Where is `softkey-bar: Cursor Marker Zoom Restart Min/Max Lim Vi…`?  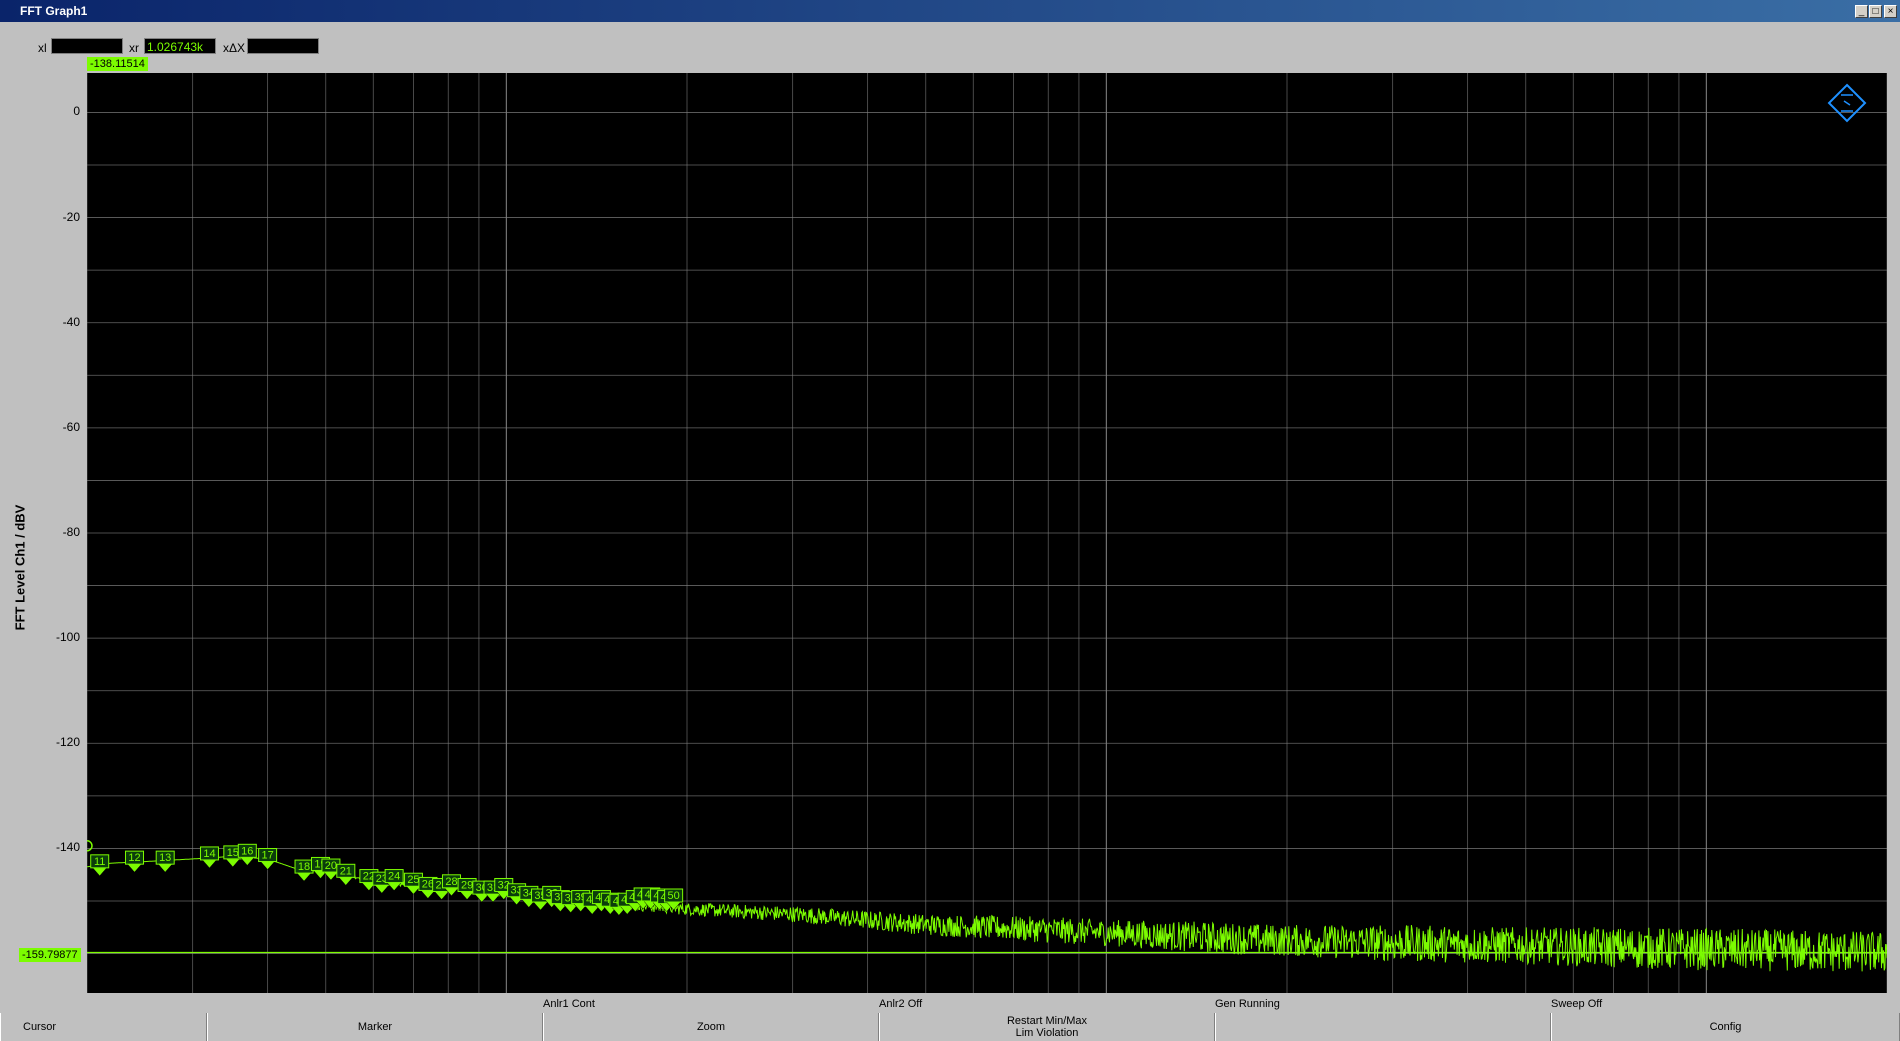 softkey-bar: Cursor Marker Zoom Restart Min/Max Lim Vi… is located at coordinates (950, 1027).